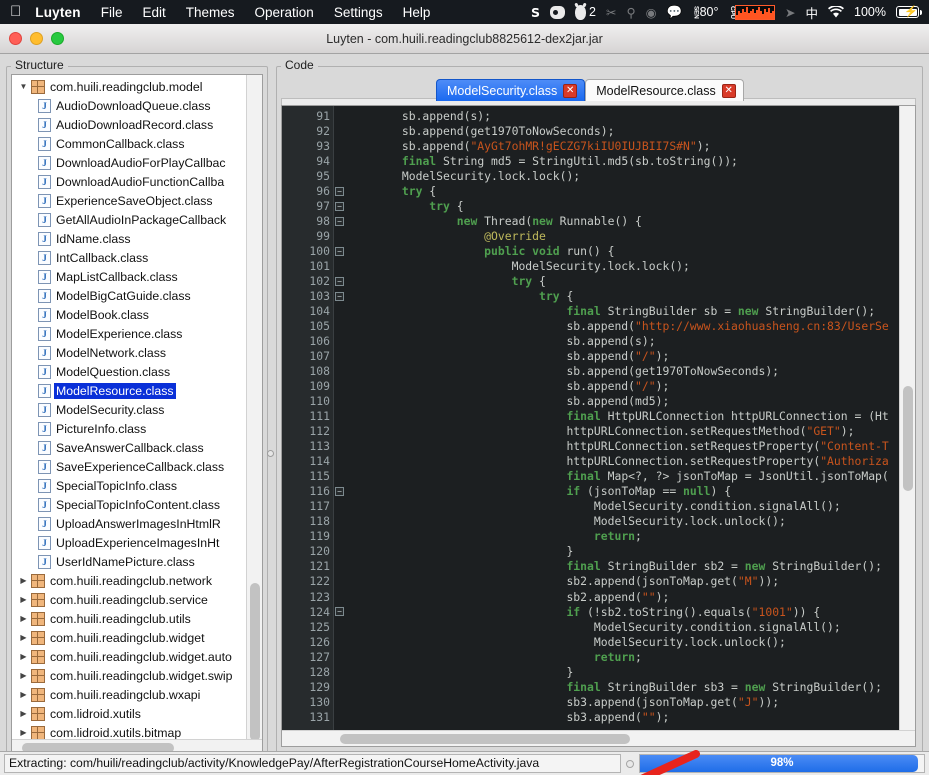  What do you see at coordinates (664, 90) in the screenshot?
I see `tab-modelresource: ModelResource.class ✕` at bounding box center [664, 90].